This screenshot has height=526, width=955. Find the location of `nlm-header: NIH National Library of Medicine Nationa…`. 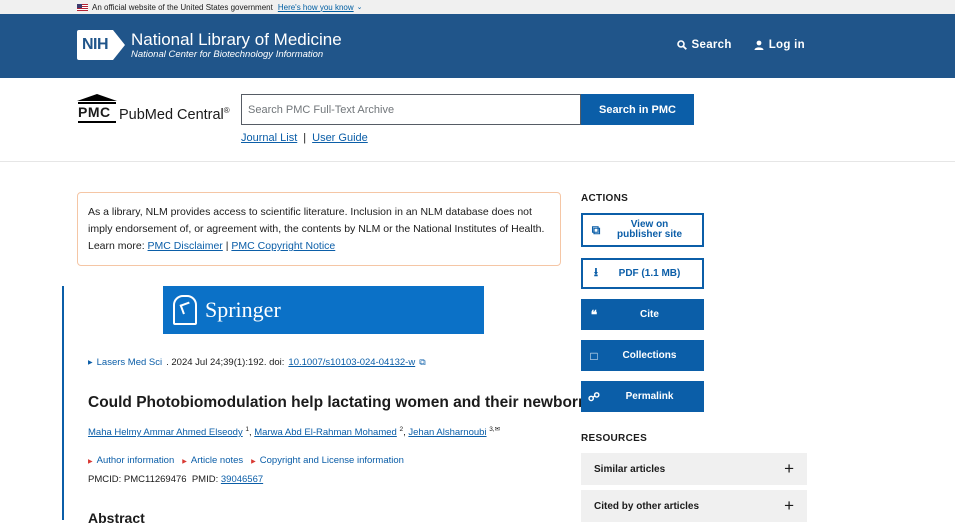

nlm-header: NIH National Library of Medicine Nationa… is located at coordinates (477, 46).